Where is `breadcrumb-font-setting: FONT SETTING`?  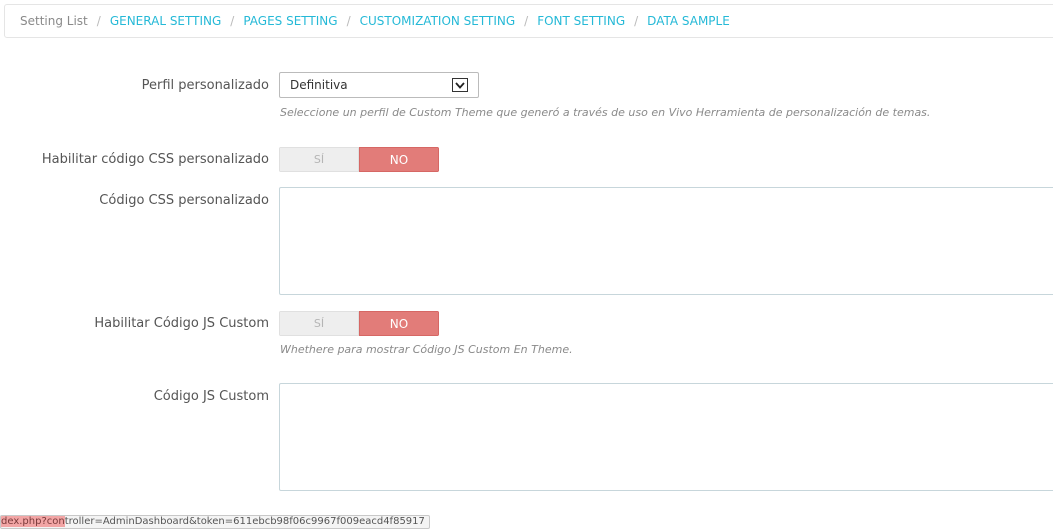
breadcrumb-font-setting: FONT SETTING is located at coordinates (581, 21).